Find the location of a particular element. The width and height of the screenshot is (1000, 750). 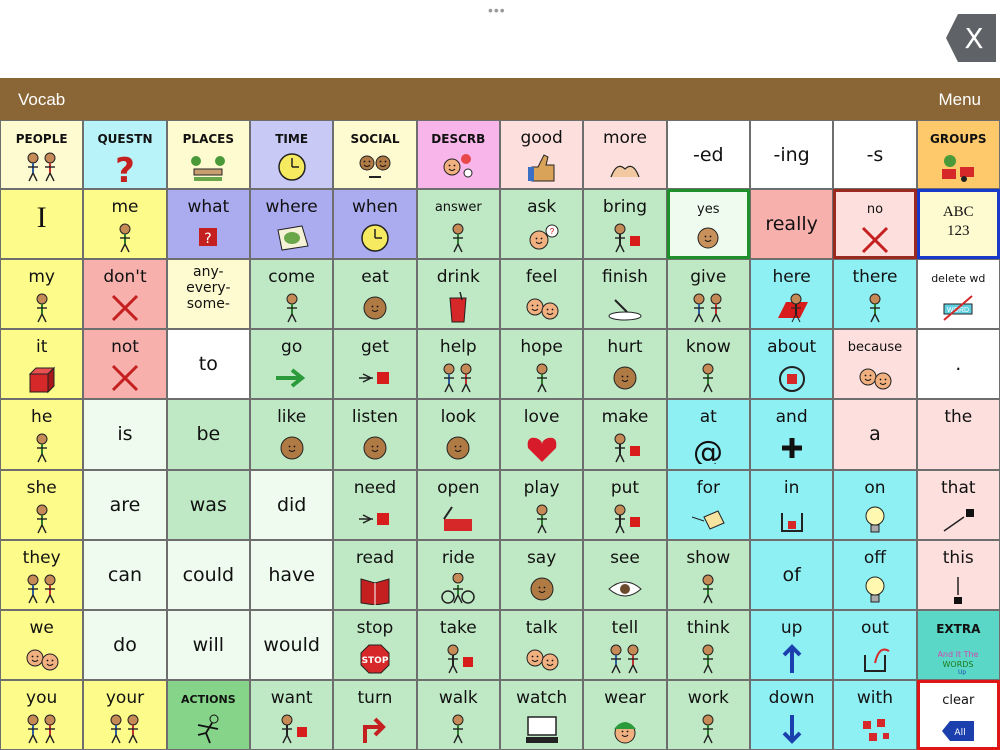

key-did: did is located at coordinates (291, 504).